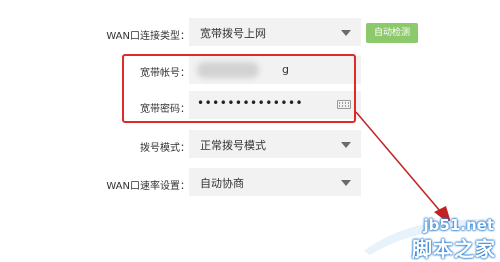 Image resolution: width=500 pixels, height=262 pixels. What do you see at coordinates (458, 225) in the screenshot?
I see `watermark-site: jb51.net` at bounding box center [458, 225].